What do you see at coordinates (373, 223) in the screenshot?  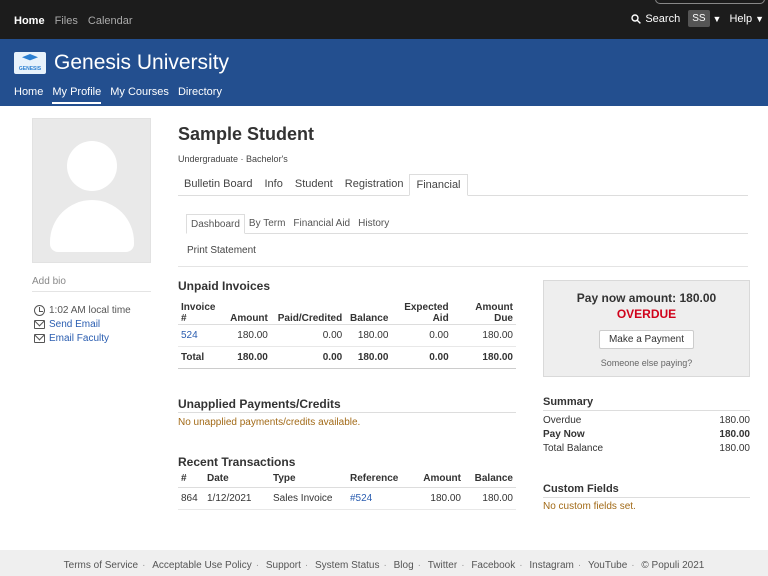 I see `subtab-history: History` at bounding box center [373, 223].